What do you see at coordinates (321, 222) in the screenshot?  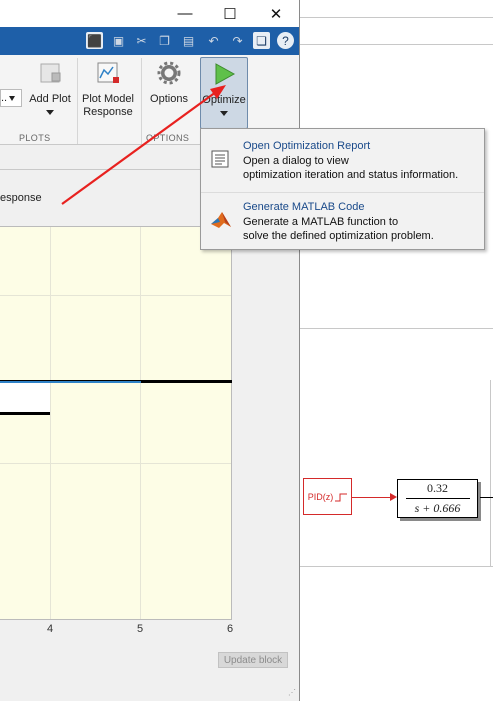 I see `menu-item-description: Generate a MATLAB function to` at bounding box center [321, 222].